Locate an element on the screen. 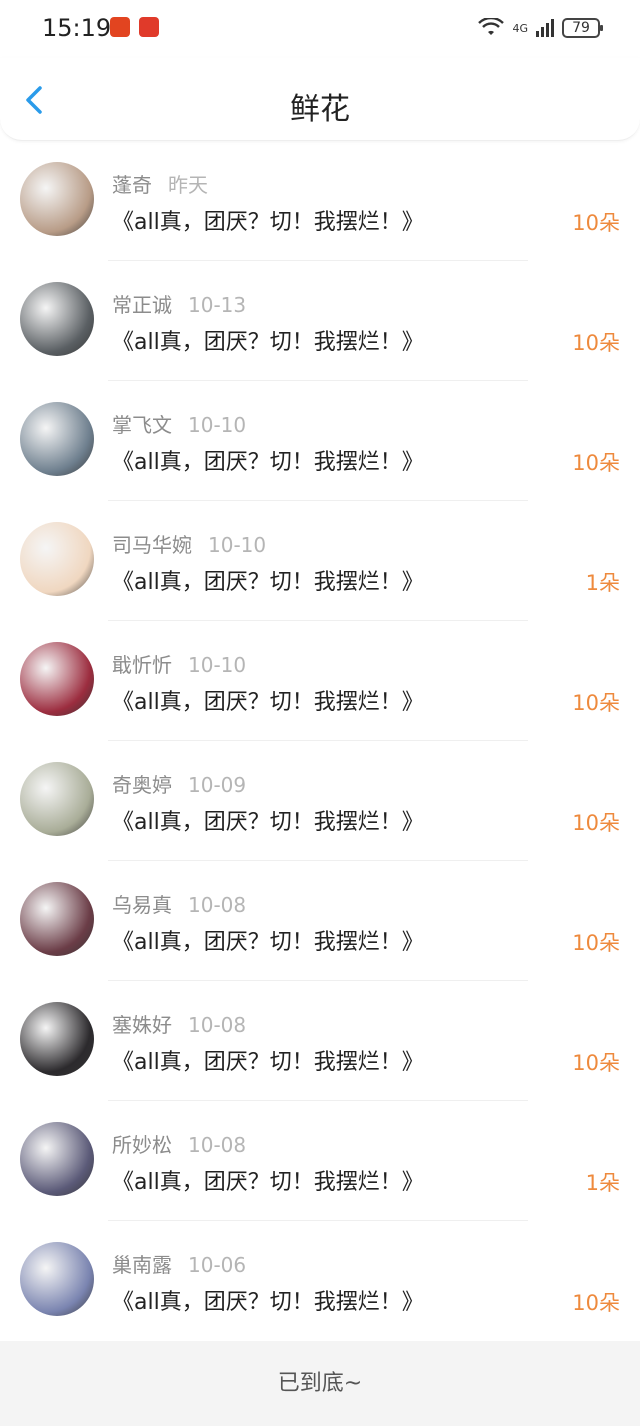  taobao-app-icon is located at coordinates (120, 27).